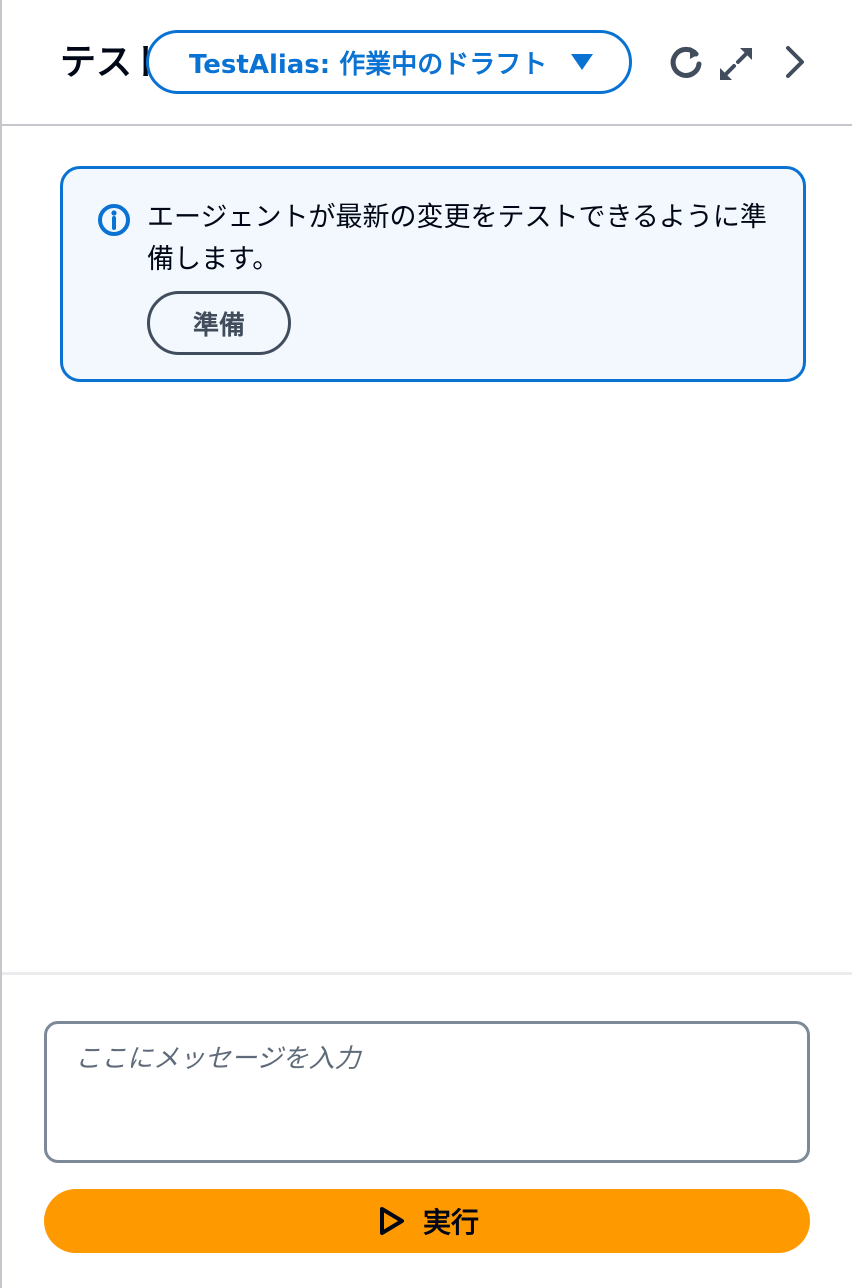 Image resolution: width=852 pixels, height=1288 pixels. I want to click on prepare-button: 準備, so click(219, 323).